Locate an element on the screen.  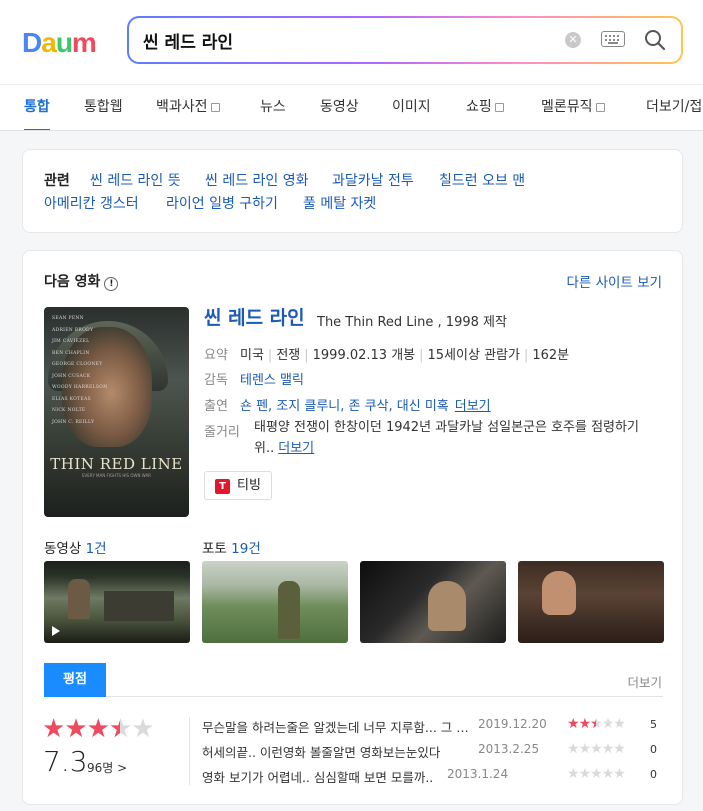
cast-more-link: 더보기 is located at coordinates (473, 406).